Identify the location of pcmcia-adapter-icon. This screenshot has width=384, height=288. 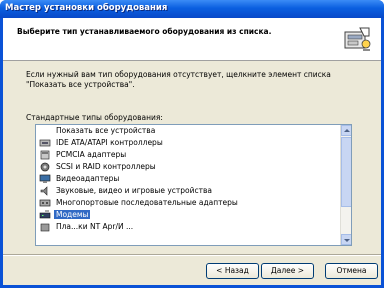
(45, 155).